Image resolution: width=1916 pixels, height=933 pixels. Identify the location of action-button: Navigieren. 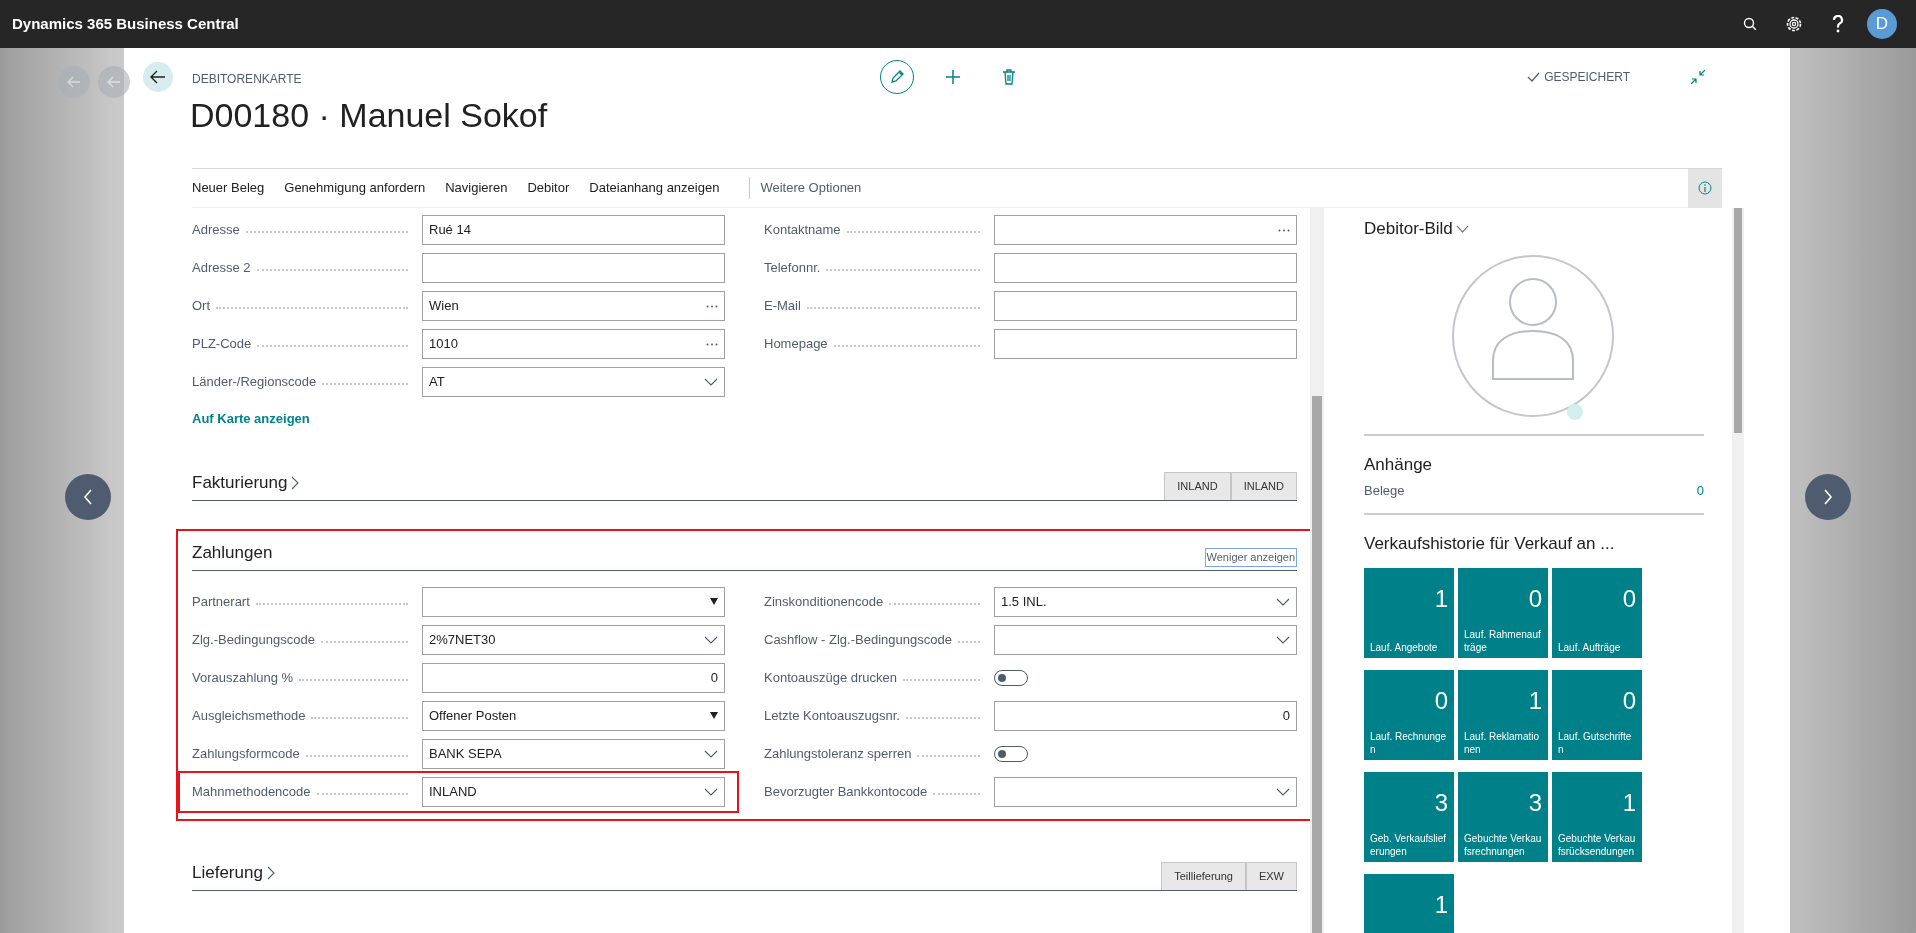
(481, 188).